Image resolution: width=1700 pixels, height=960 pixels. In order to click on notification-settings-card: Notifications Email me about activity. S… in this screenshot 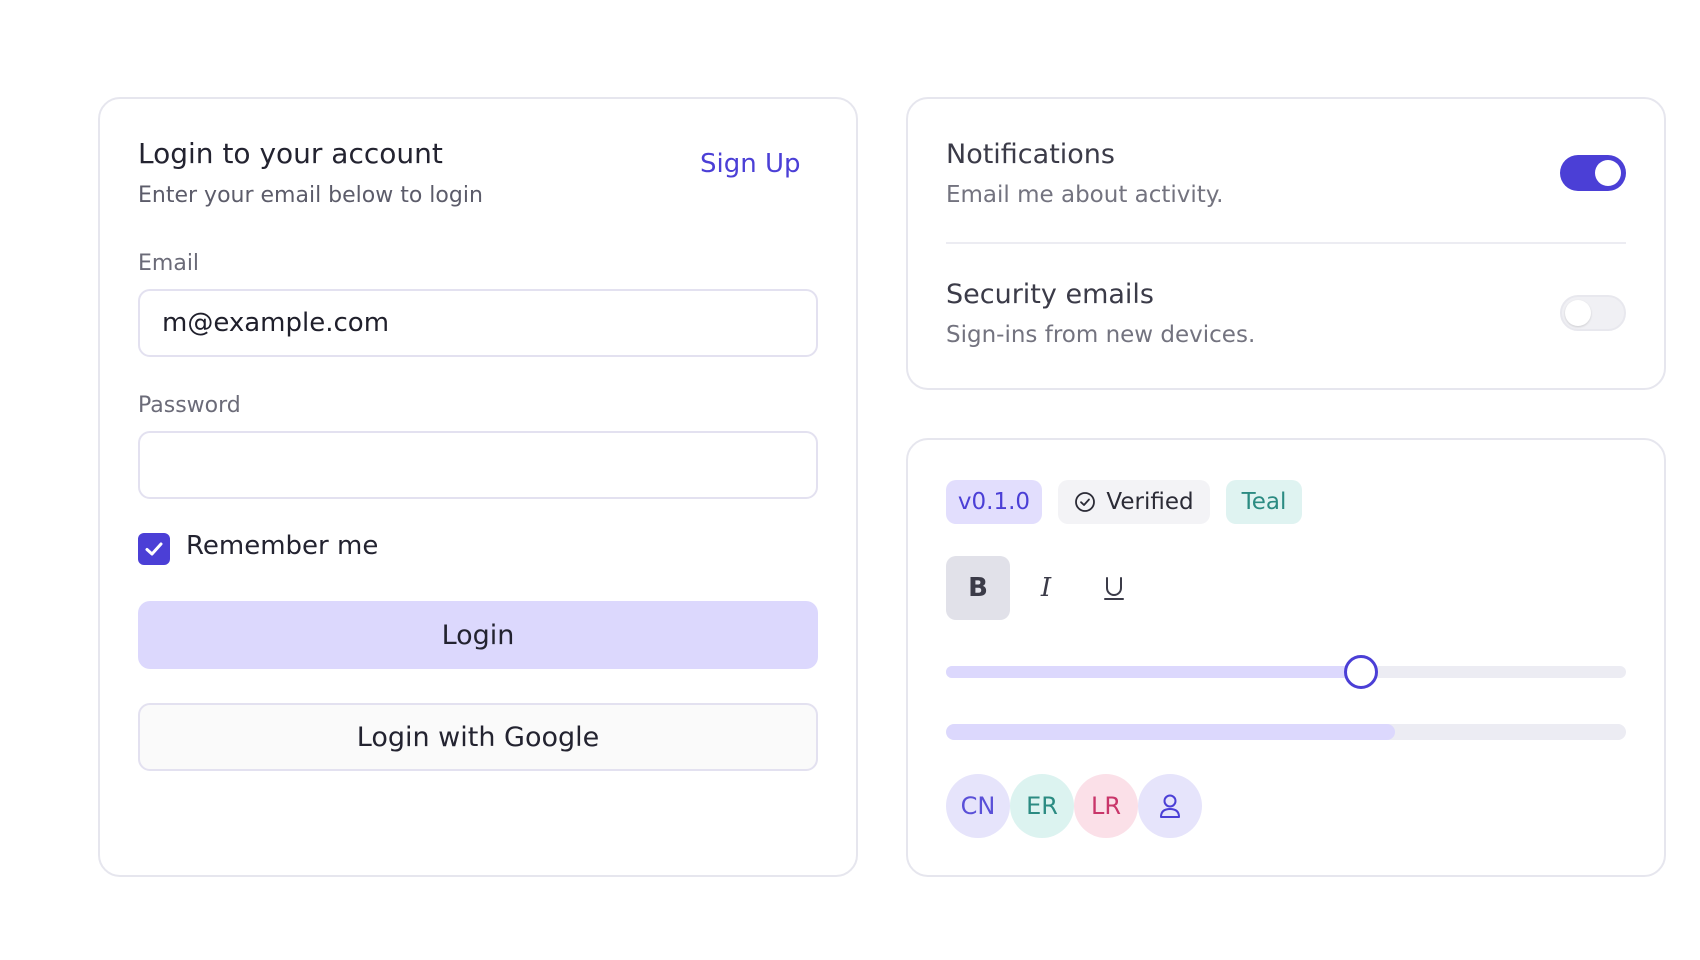, I will do `click(1286, 243)`.